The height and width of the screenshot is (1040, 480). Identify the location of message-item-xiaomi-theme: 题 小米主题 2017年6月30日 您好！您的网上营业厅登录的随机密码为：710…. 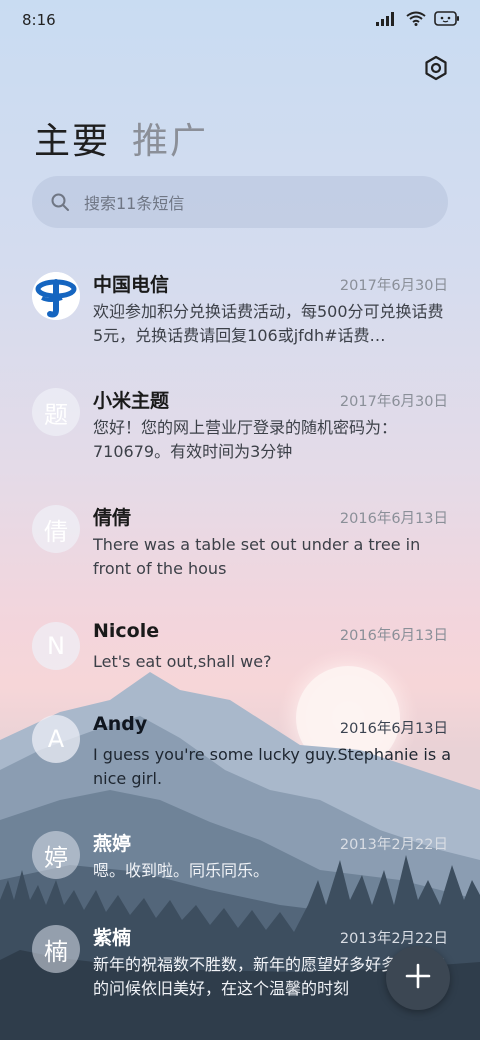
(240, 438).